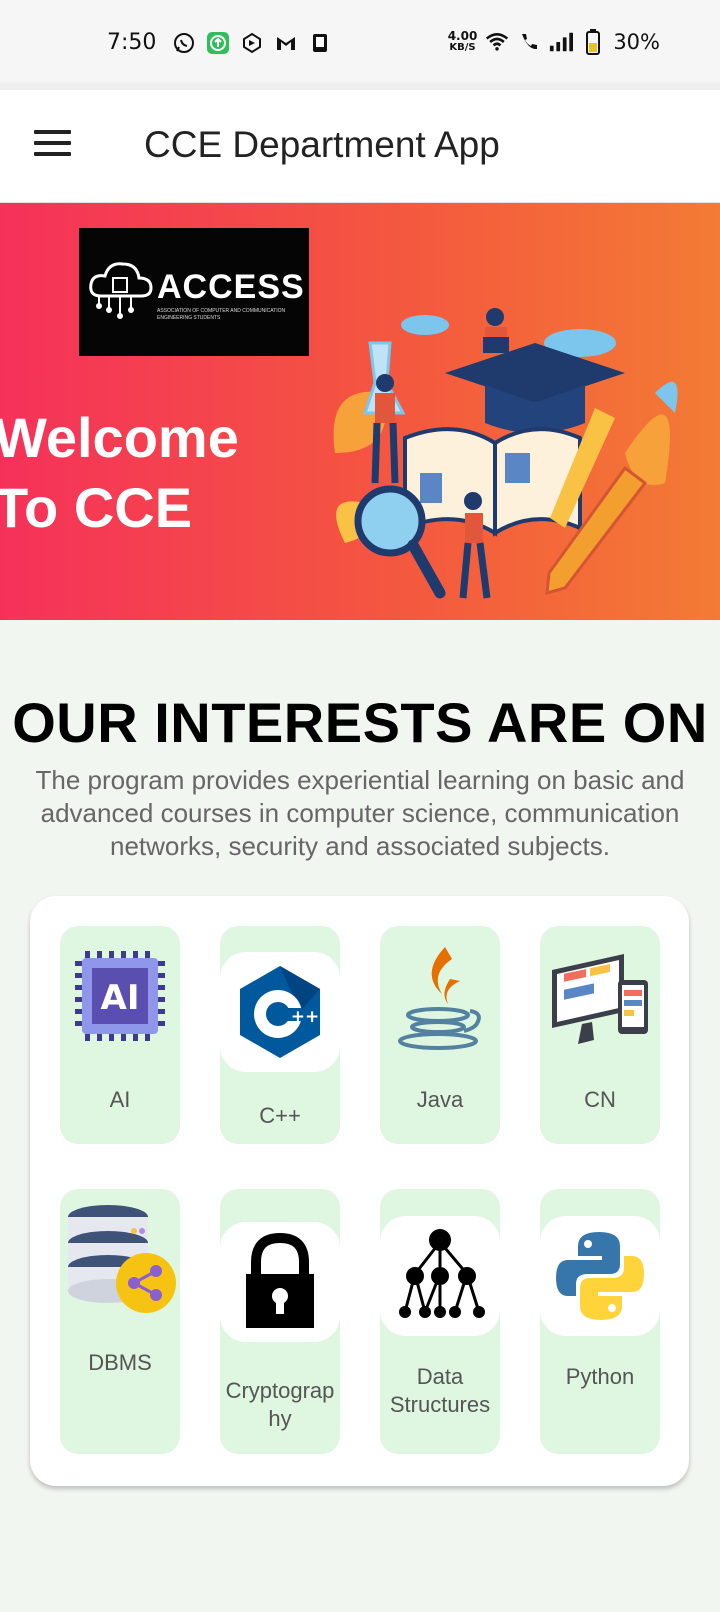 The image size is (720, 1612). I want to click on course-tile-data-structures: Data Structures, so click(440, 1321).